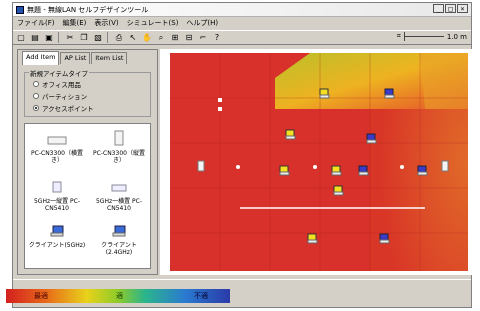 The image size is (480, 311). I want to click on menu-help: ヘルプ(H), so click(202, 23).